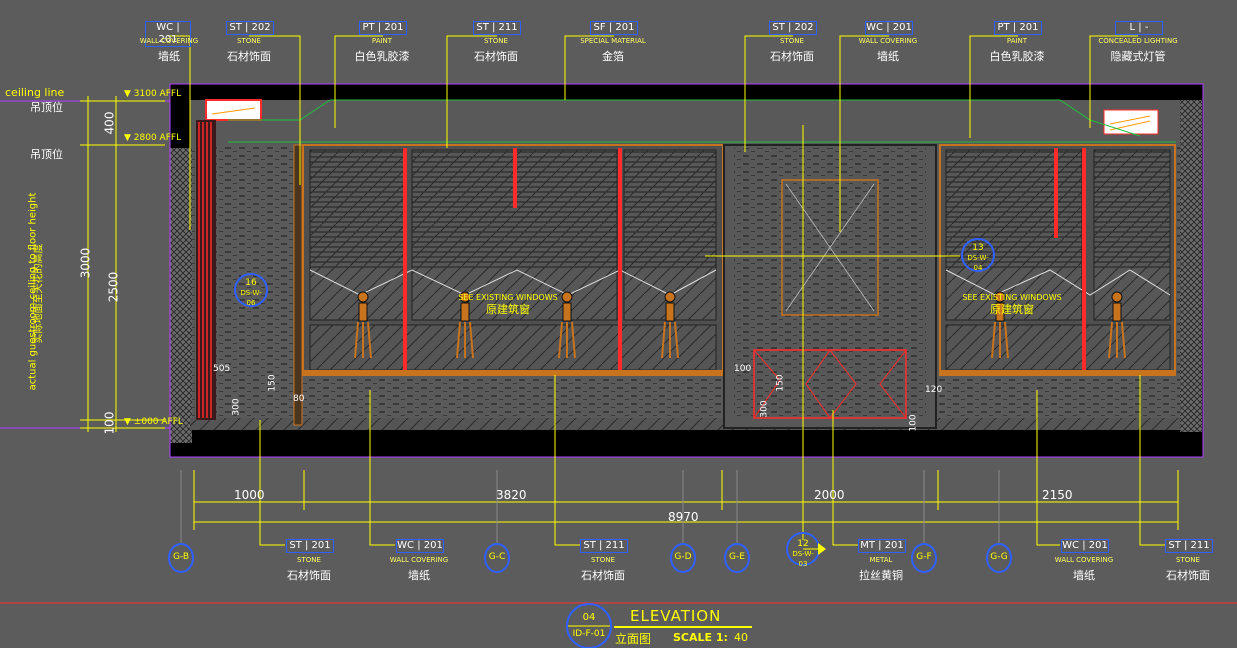  Describe the element at coordinates (497, 28) in the screenshot. I see `tag-top-4: ST | 211` at that location.